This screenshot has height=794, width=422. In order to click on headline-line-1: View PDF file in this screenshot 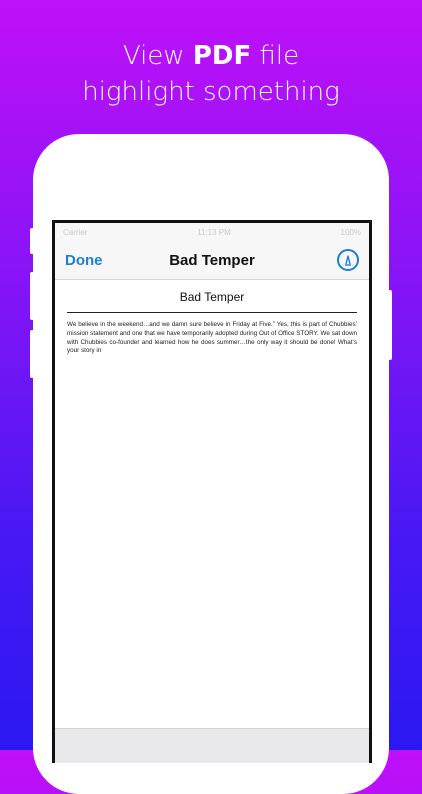, I will do `click(211, 56)`.